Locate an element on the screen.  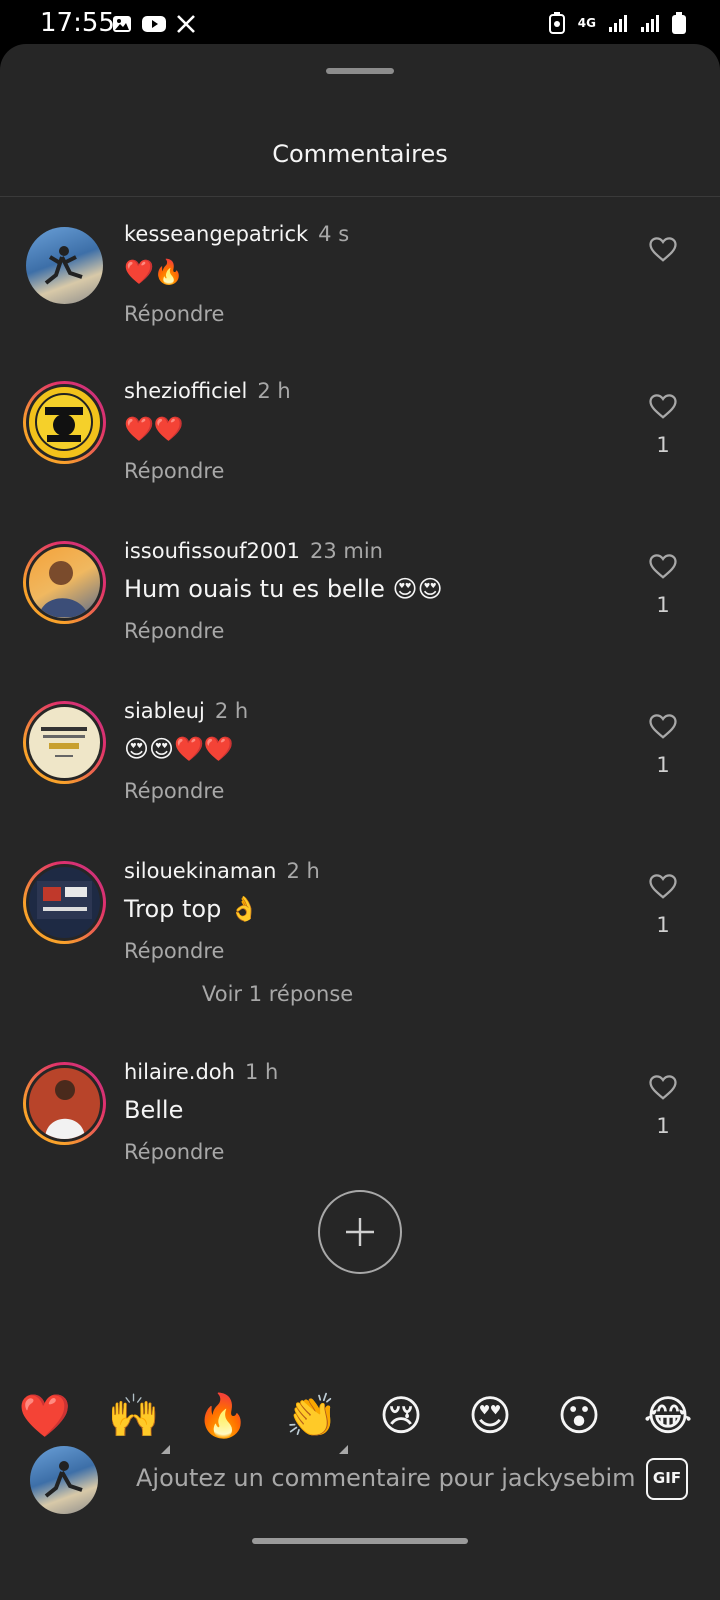
status-time: 17:55 is located at coordinates (77, 23).